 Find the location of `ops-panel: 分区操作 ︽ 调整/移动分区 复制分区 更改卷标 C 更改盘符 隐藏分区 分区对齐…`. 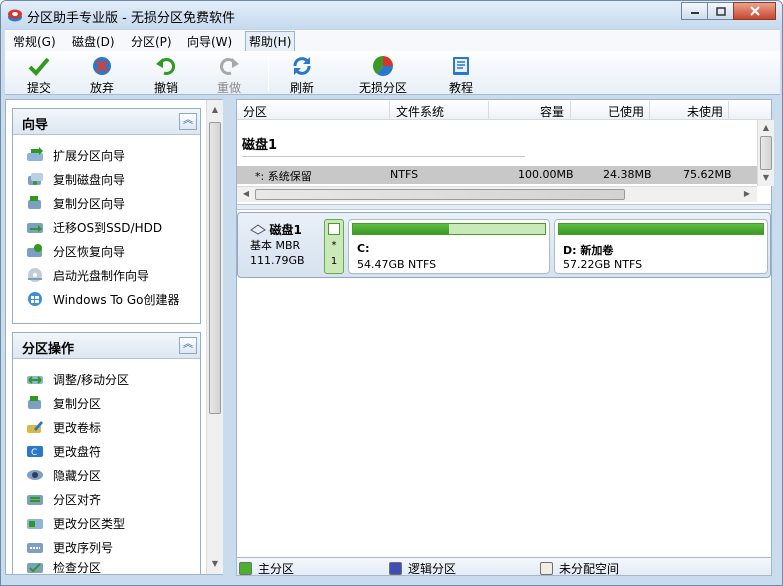

ops-panel: 分区操作 ︽ 调整/移动分区 复制分区 更改卷标 C 更改盘符 隐藏分区 分区对齐… is located at coordinates (106, 453).